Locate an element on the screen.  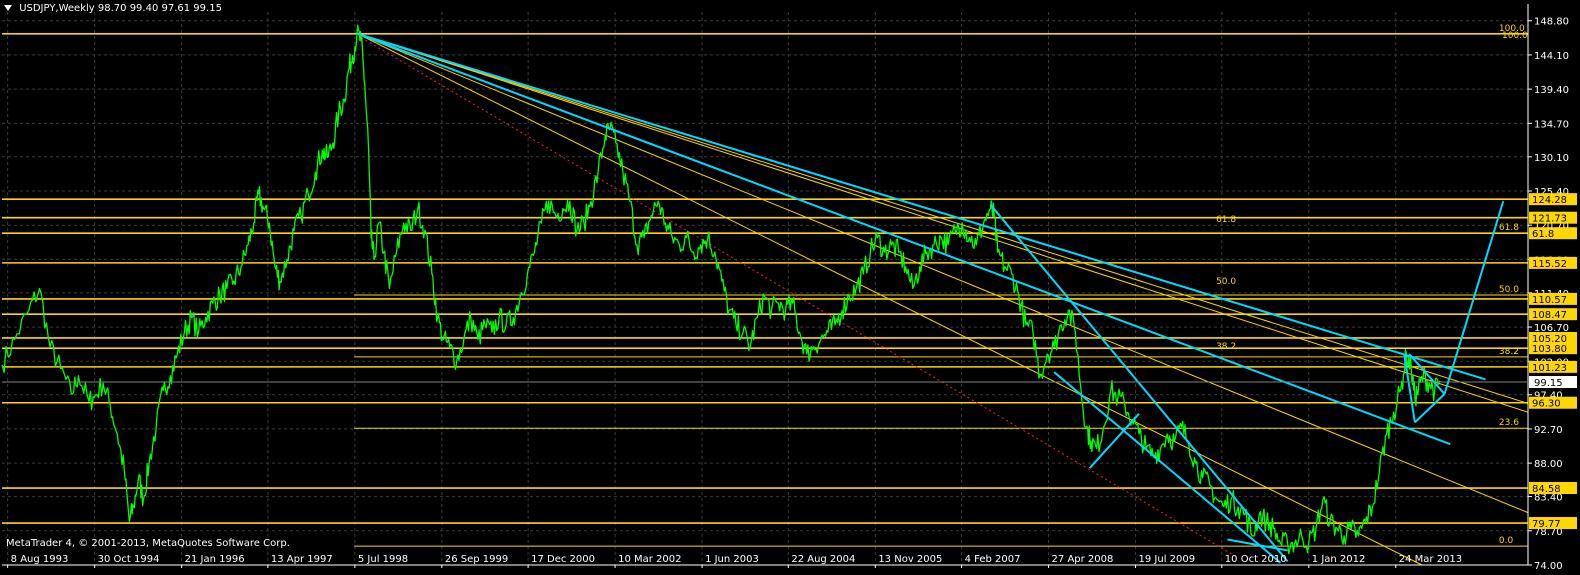
chart-header: USDJPY,Weekly 98.70 99.40 97.61 99.15 is located at coordinates (113, 8).